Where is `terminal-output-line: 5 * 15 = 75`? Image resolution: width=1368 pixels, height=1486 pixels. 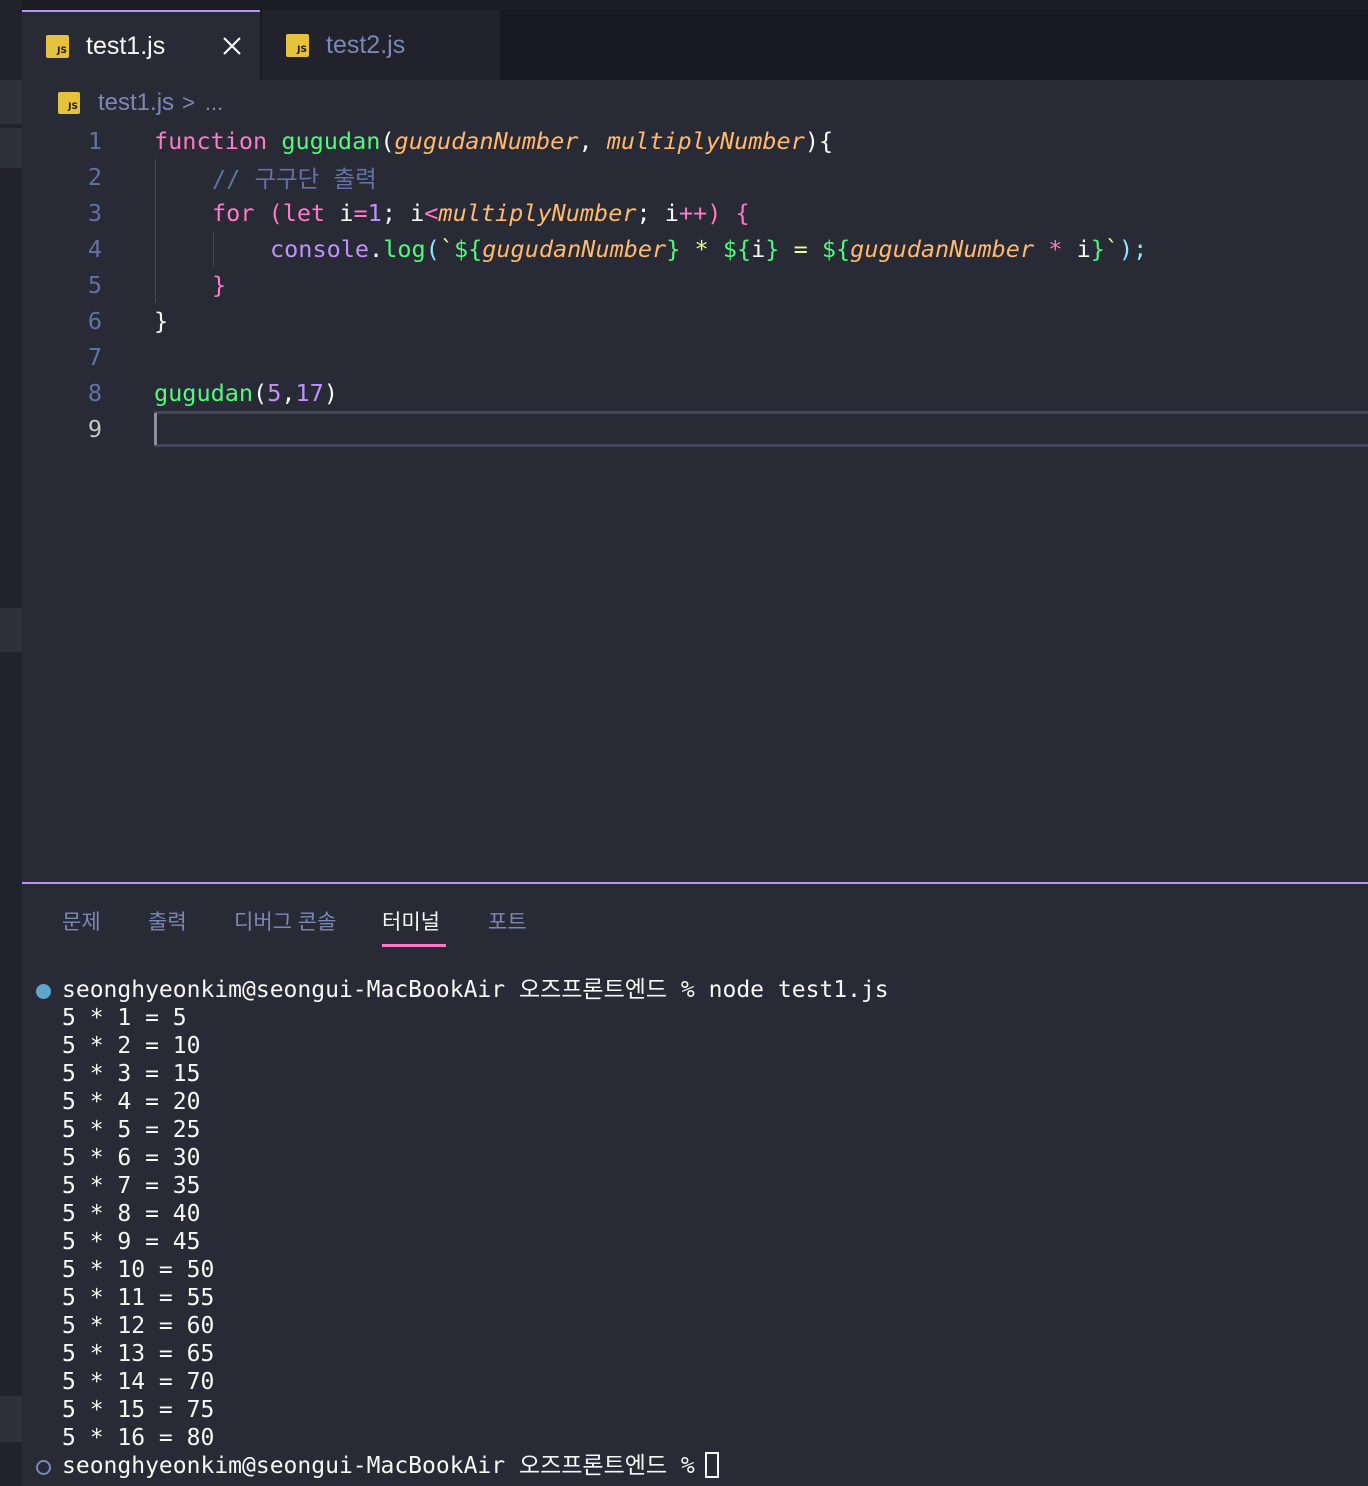 terminal-output-line: 5 * 15 = 75 is located at coordinates (138, 1410).